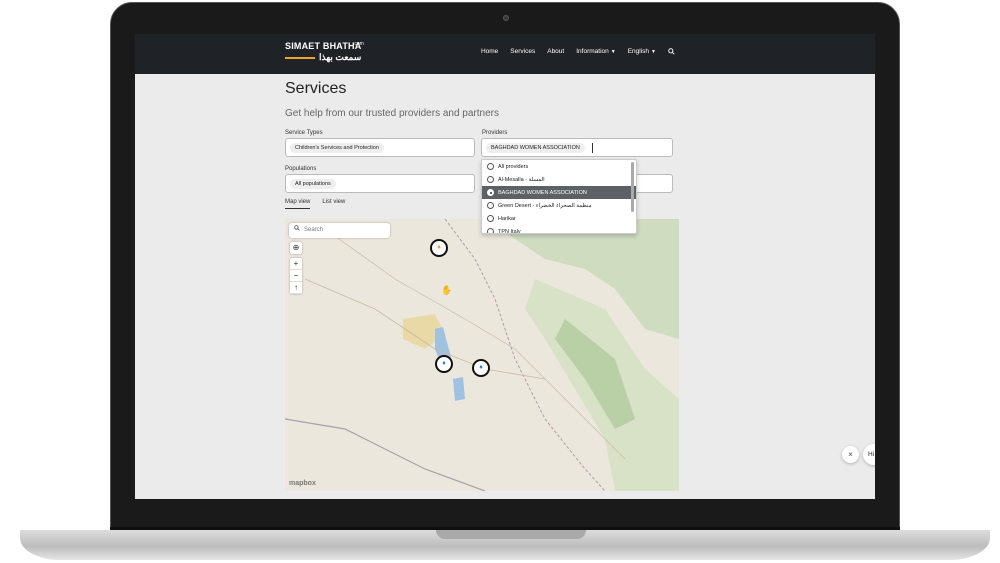 The image size is (1000, 563). Describe the element at coordinates (333, 204) in the screenshot. I see `tab-list-view: List view` at that location.